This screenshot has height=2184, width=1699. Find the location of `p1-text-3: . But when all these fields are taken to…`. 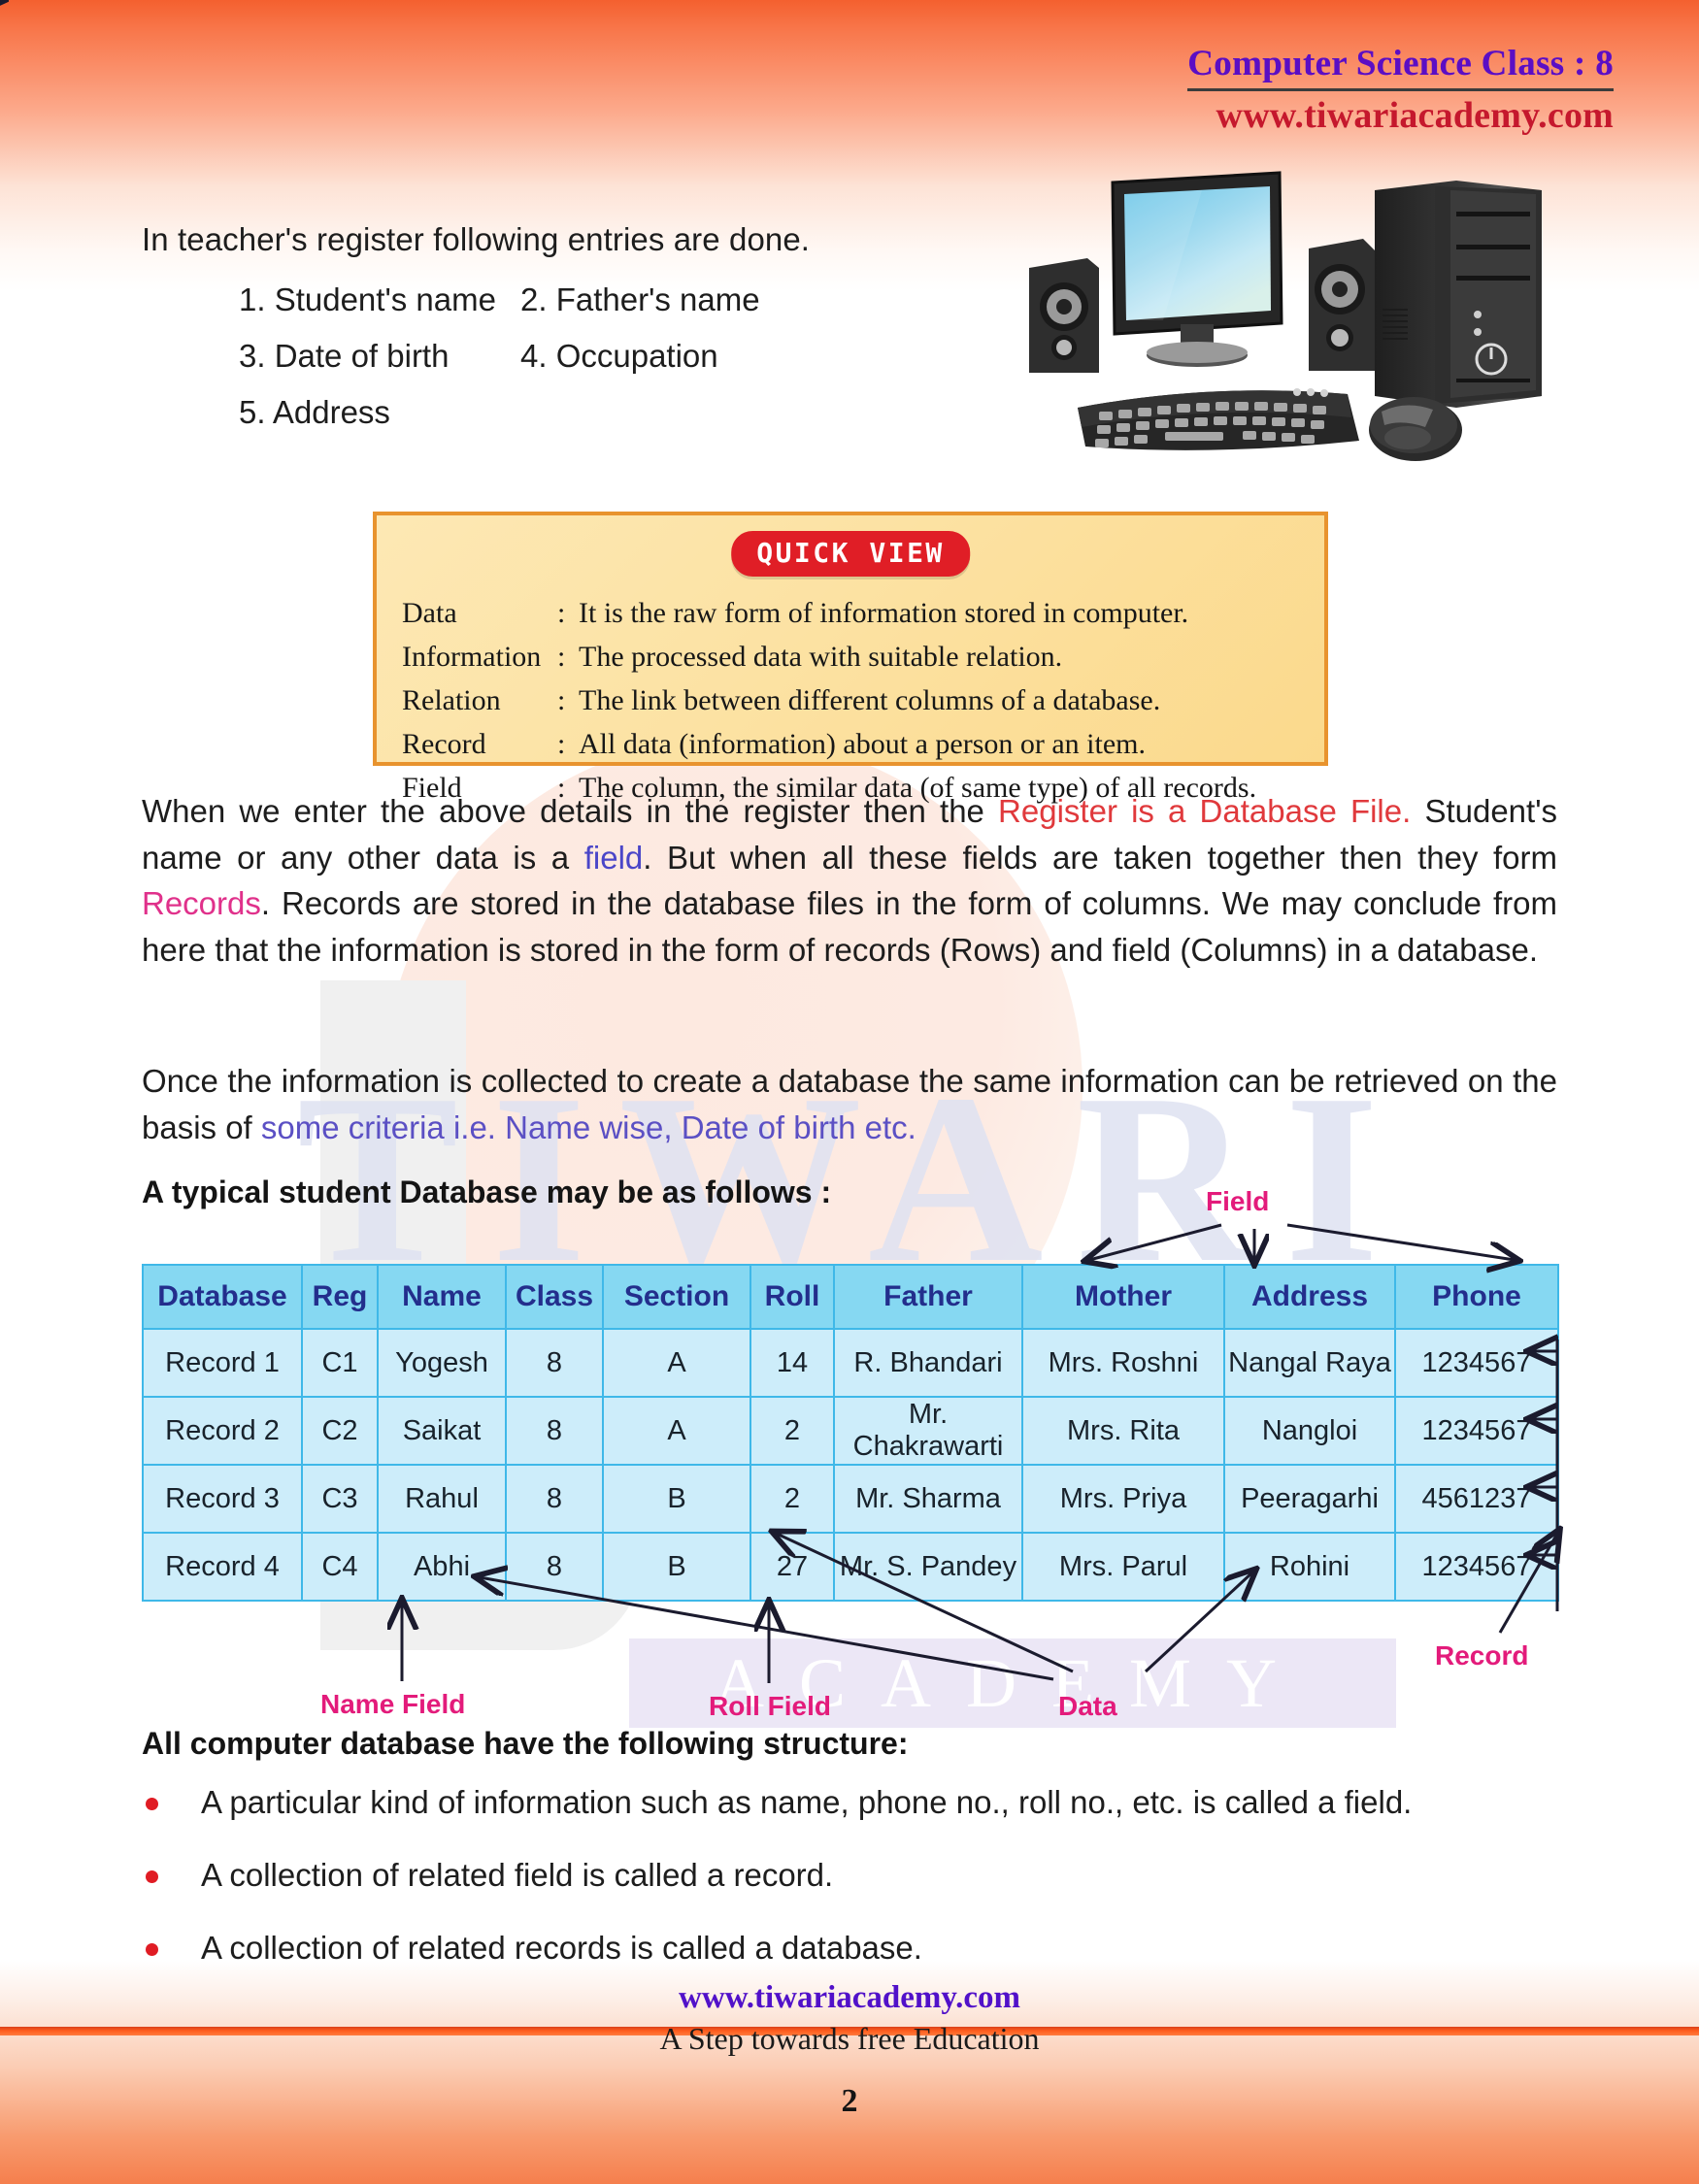

p1-text-3: . But when all these fields are taken to… is located at coordinates (1100, 857).